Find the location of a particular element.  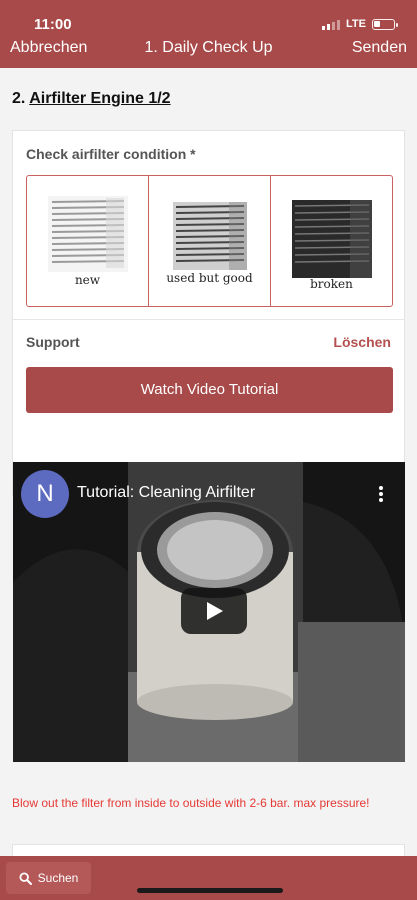

condition-options: new used but good broken is located at coordinates (209, 241).